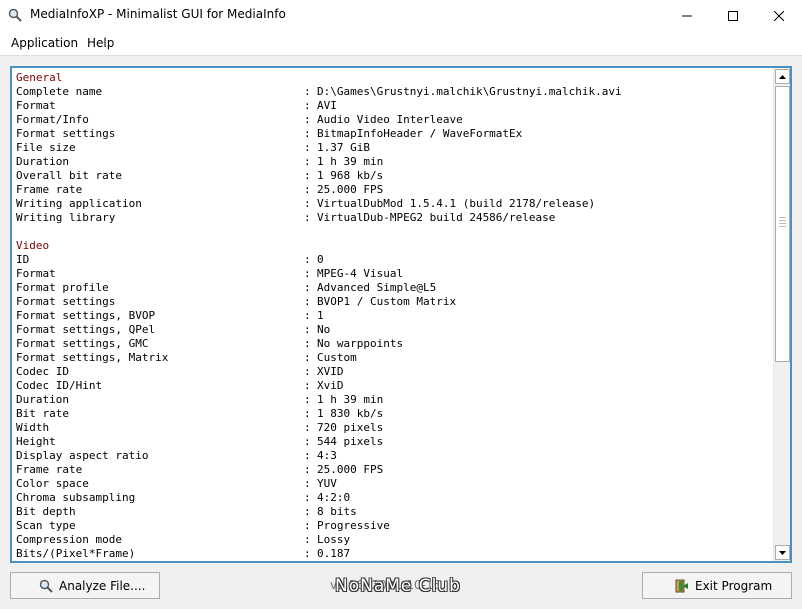 The height and width of the screenshot is (609, 802). What do you see at coordinates (394, 553) in the screenshot?
I see `report-row: Bits/(Pixel*Frame):0.187` at bounding box center [394, 553].